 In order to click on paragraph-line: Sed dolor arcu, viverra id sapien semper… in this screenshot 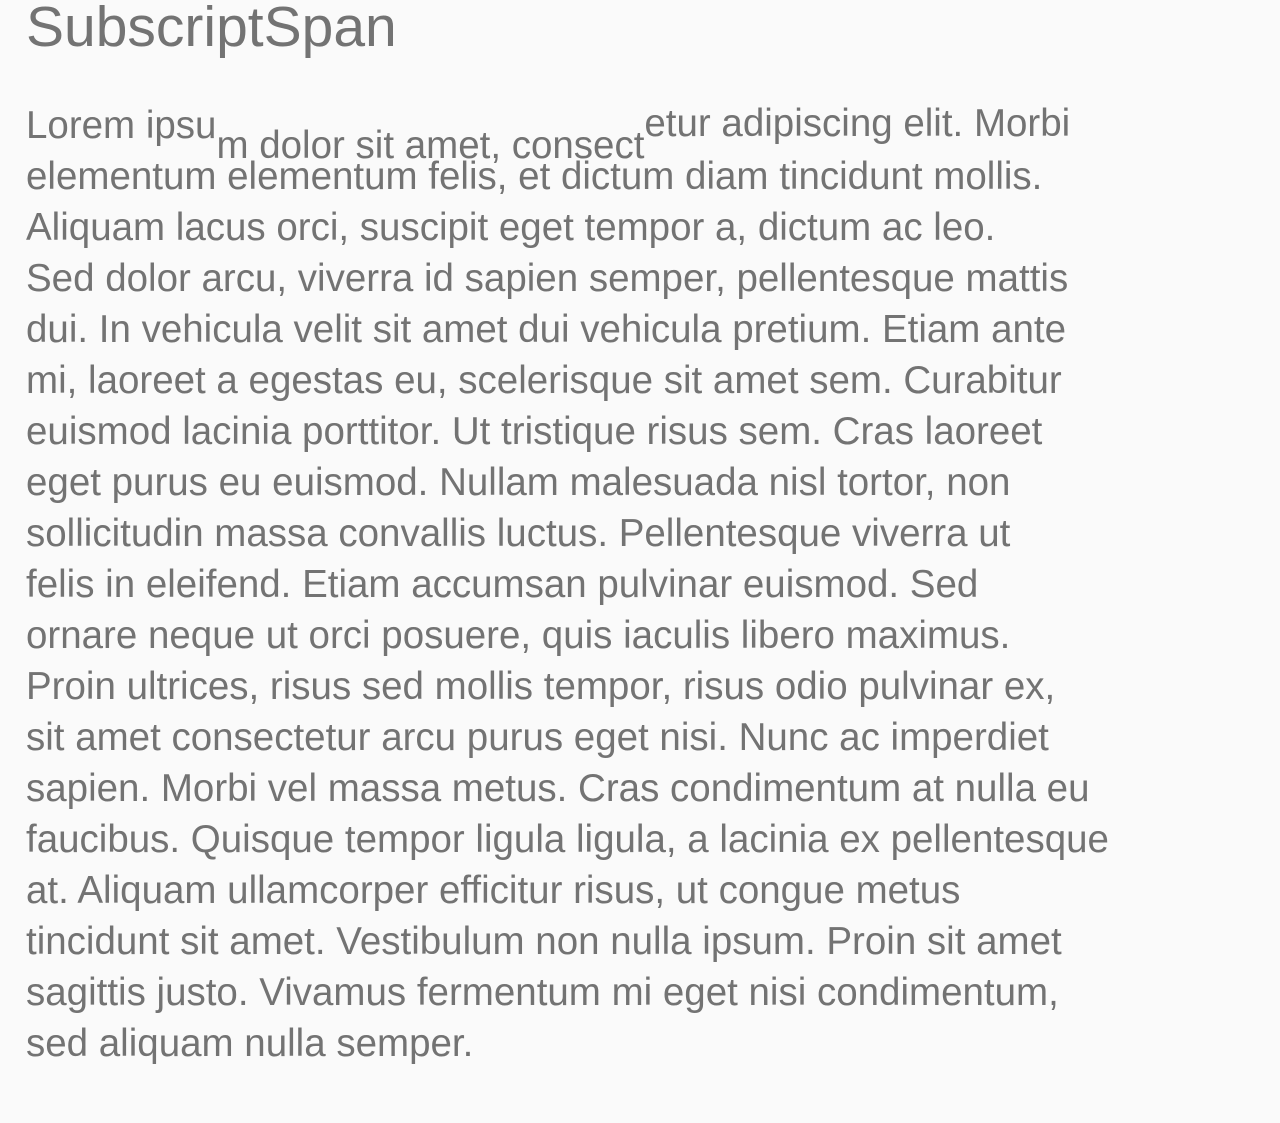, I will do `click(547, 278)`.